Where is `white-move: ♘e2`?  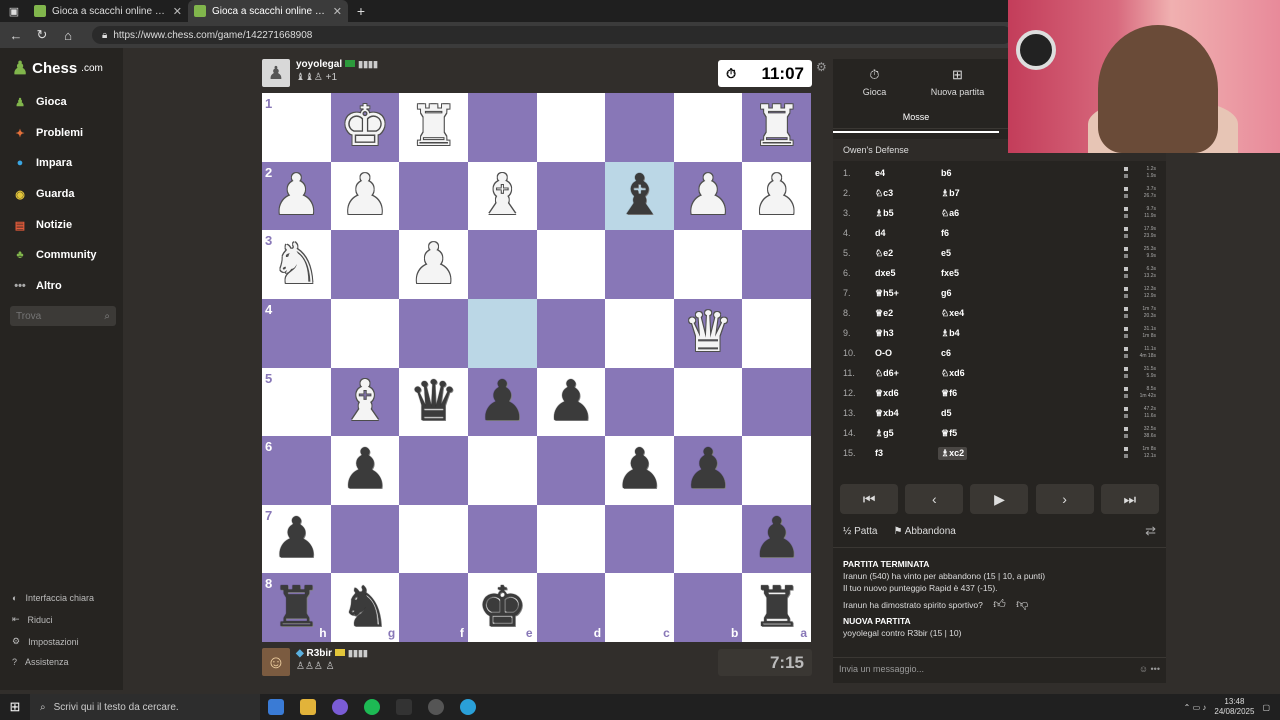 white-move: ♘e2 is located at coordinates (884, 253).